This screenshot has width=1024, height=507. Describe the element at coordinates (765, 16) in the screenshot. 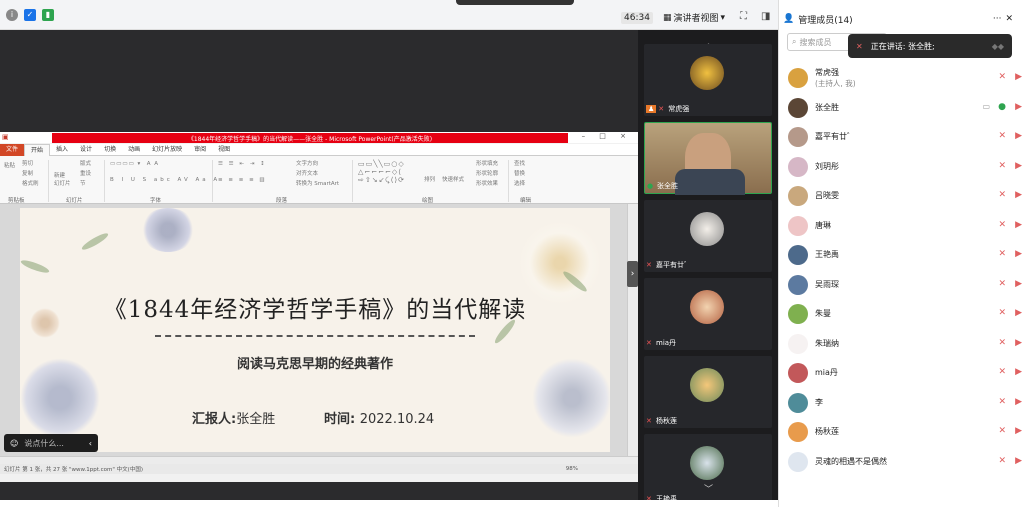

I see `sidebar-toggle-icon: ◨` at that location.